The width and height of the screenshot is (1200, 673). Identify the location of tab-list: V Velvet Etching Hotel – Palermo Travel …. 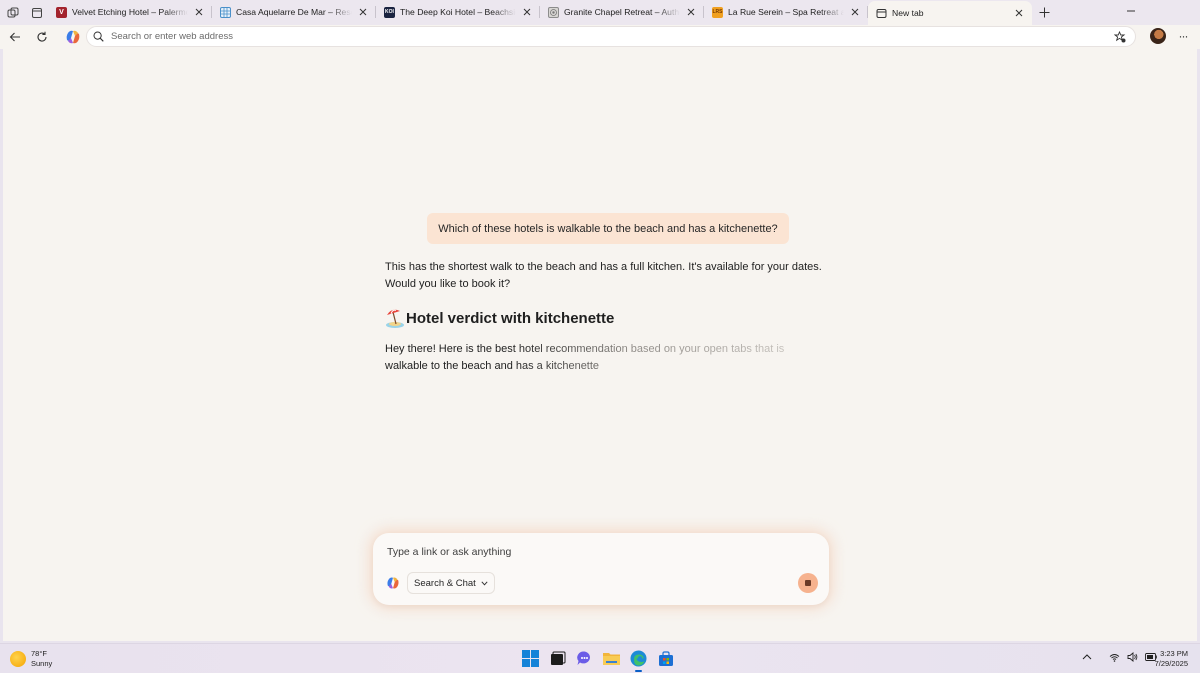
(540, 12).